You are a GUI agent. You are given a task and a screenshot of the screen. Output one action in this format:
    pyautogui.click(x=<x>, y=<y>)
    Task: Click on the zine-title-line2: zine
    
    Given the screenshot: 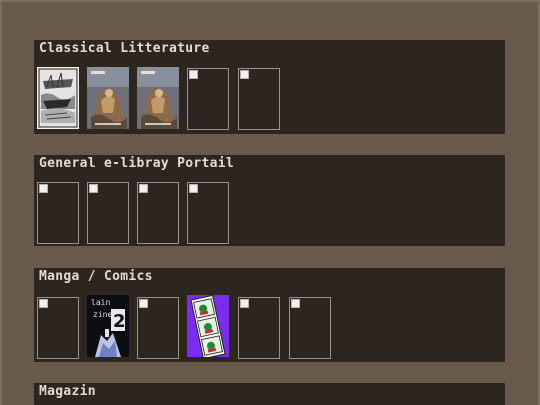 What is the action you would take?
    pyautogui.click(x=102, y=314)
    